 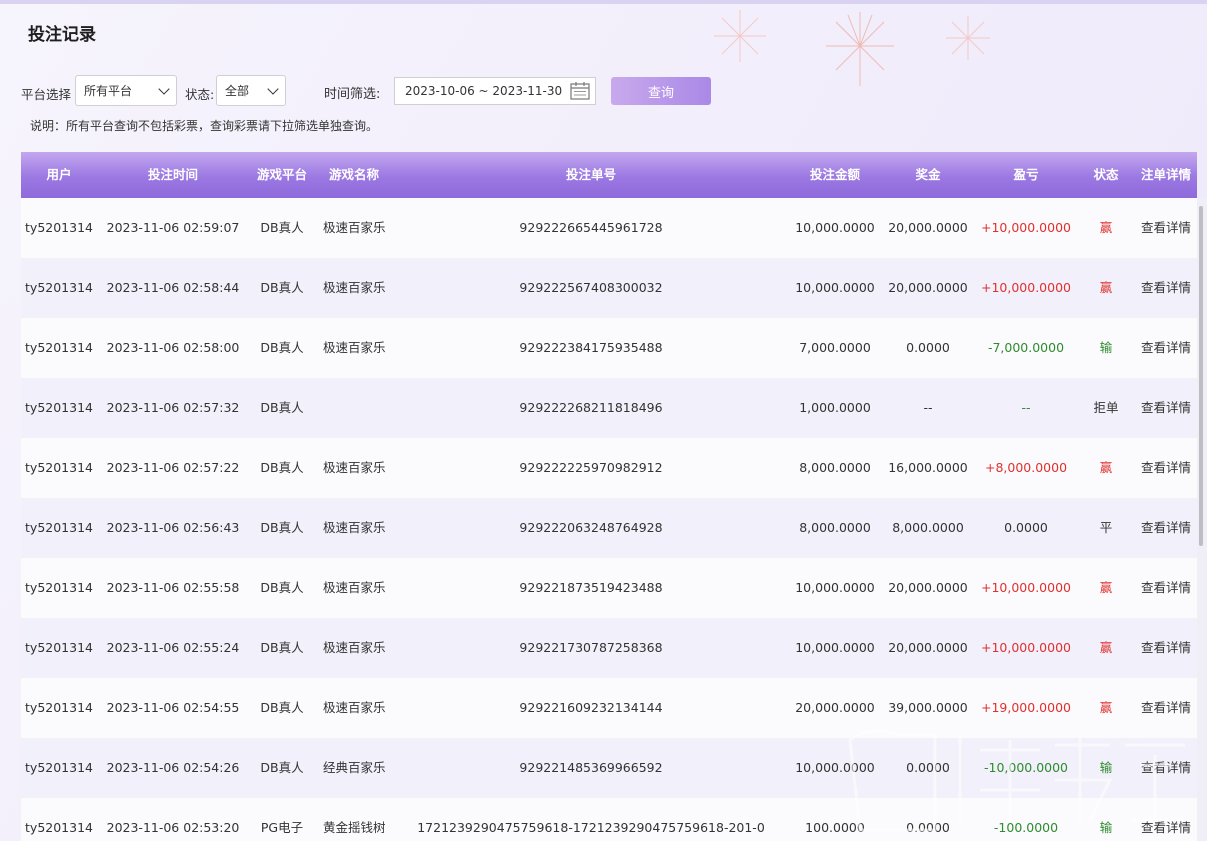 I want to click on cell-bet-time: 2023-11-06 02:55:58, so click(x=173, y=587).